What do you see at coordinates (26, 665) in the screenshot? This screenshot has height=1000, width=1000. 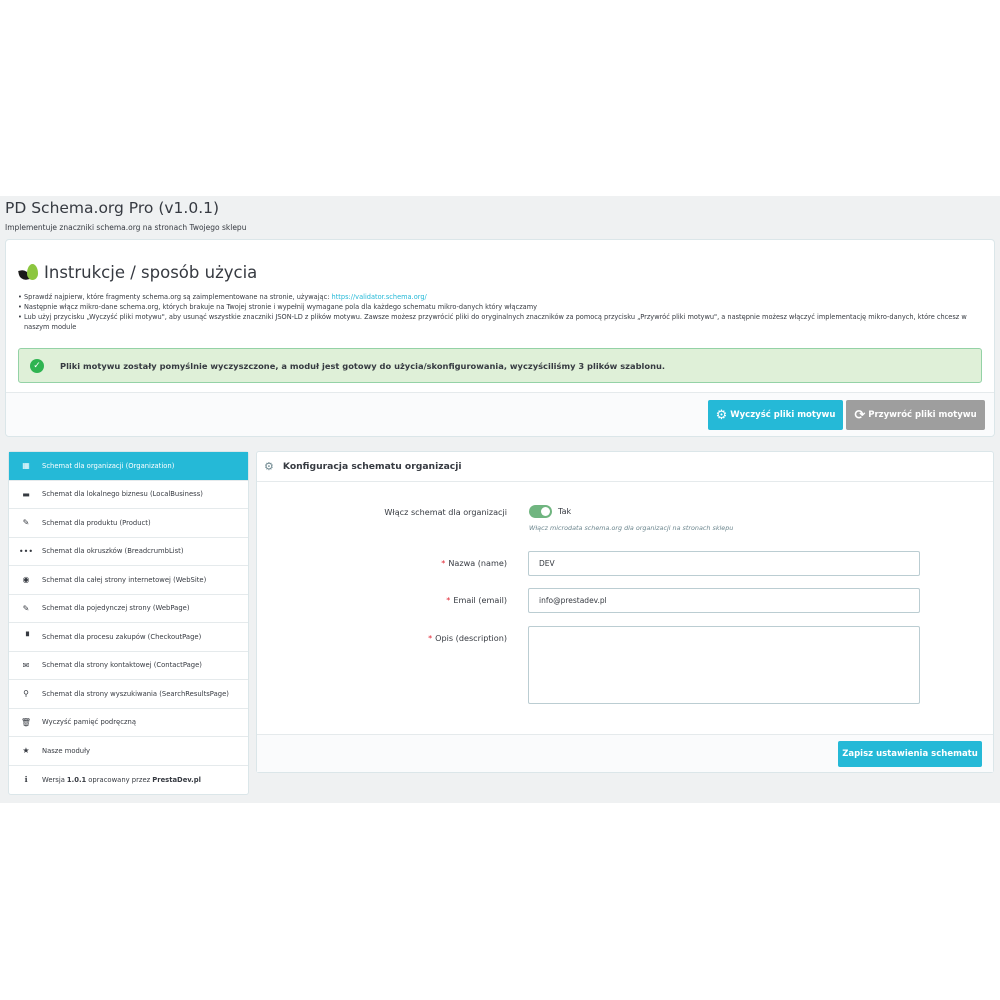 I see `envelope-icon: ✉` at bounding box center [26, 665].